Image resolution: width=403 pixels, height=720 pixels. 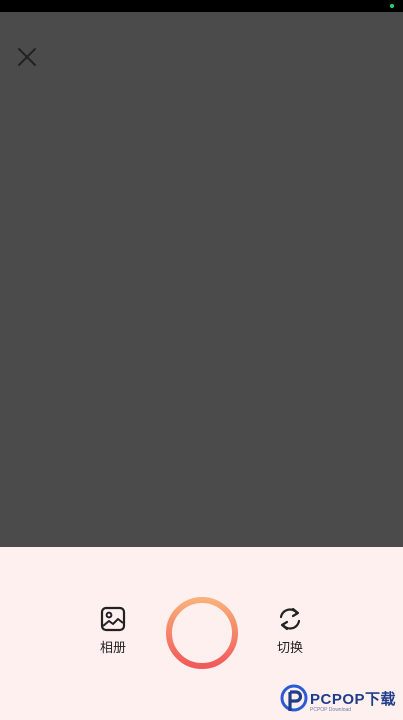 I want to click on shutter-button, so click(x=202, y=633).